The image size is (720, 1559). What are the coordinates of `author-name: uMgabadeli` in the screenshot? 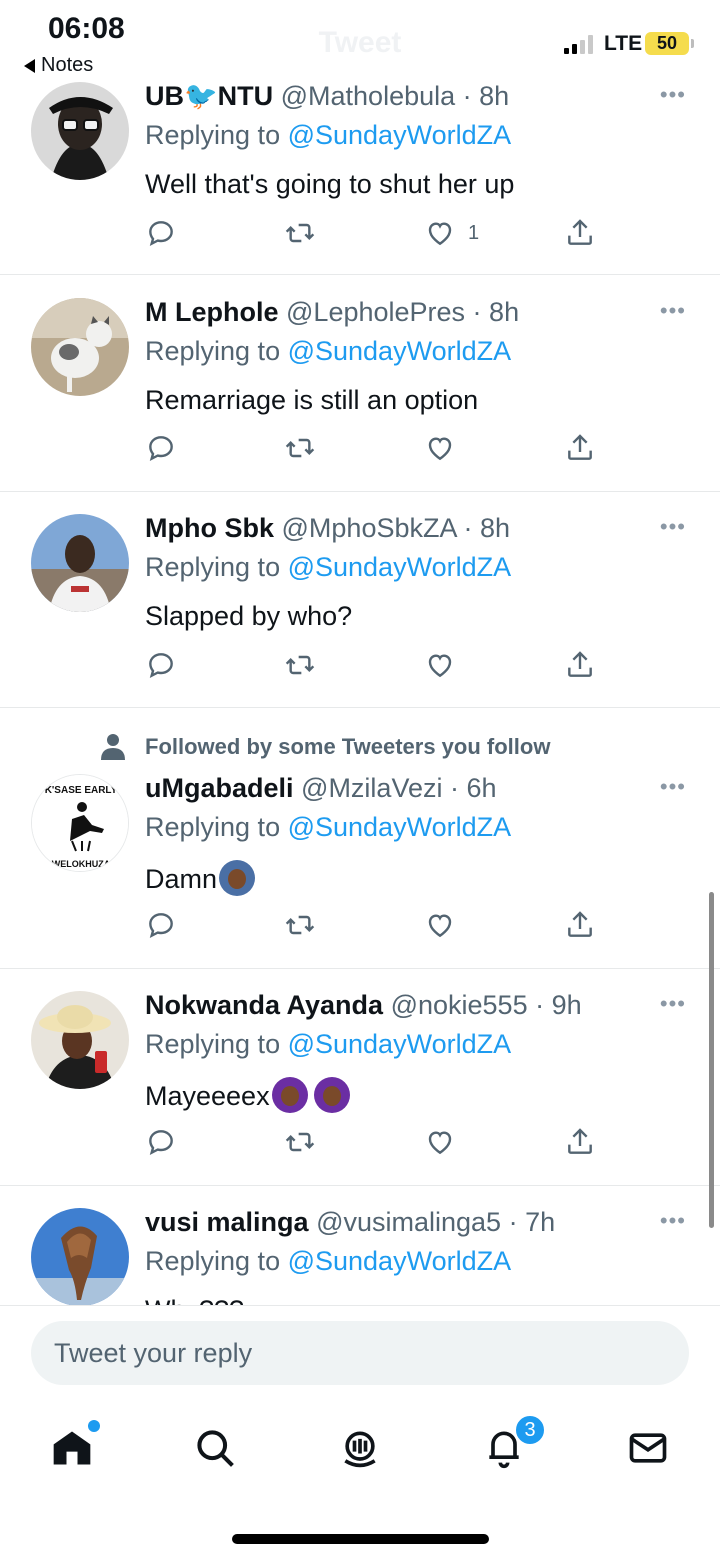 It's located at (219, 788).